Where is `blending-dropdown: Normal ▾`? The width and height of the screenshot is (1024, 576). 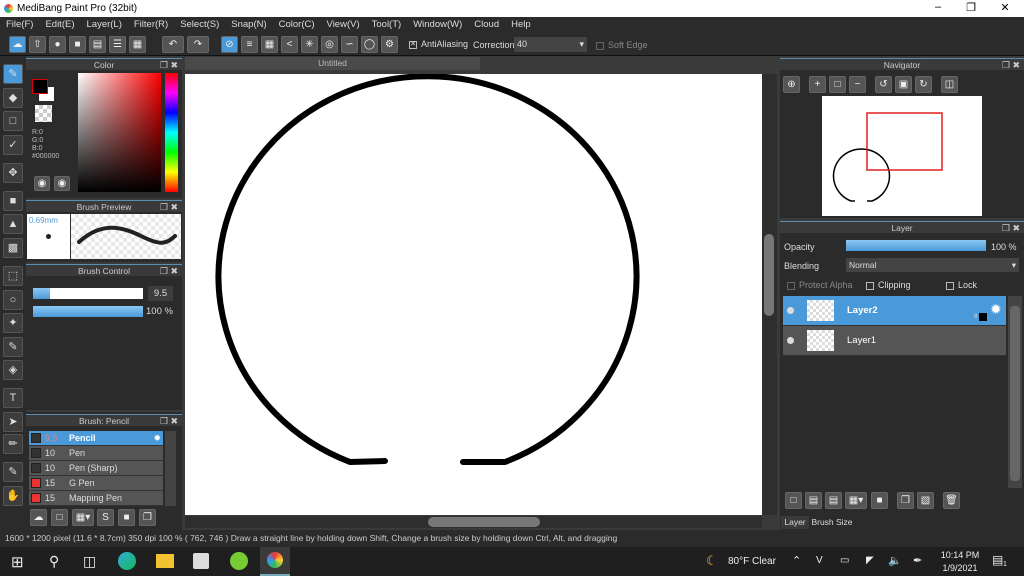 blending-dropdown: Normal ▾ is located at coordinates (932, 265).